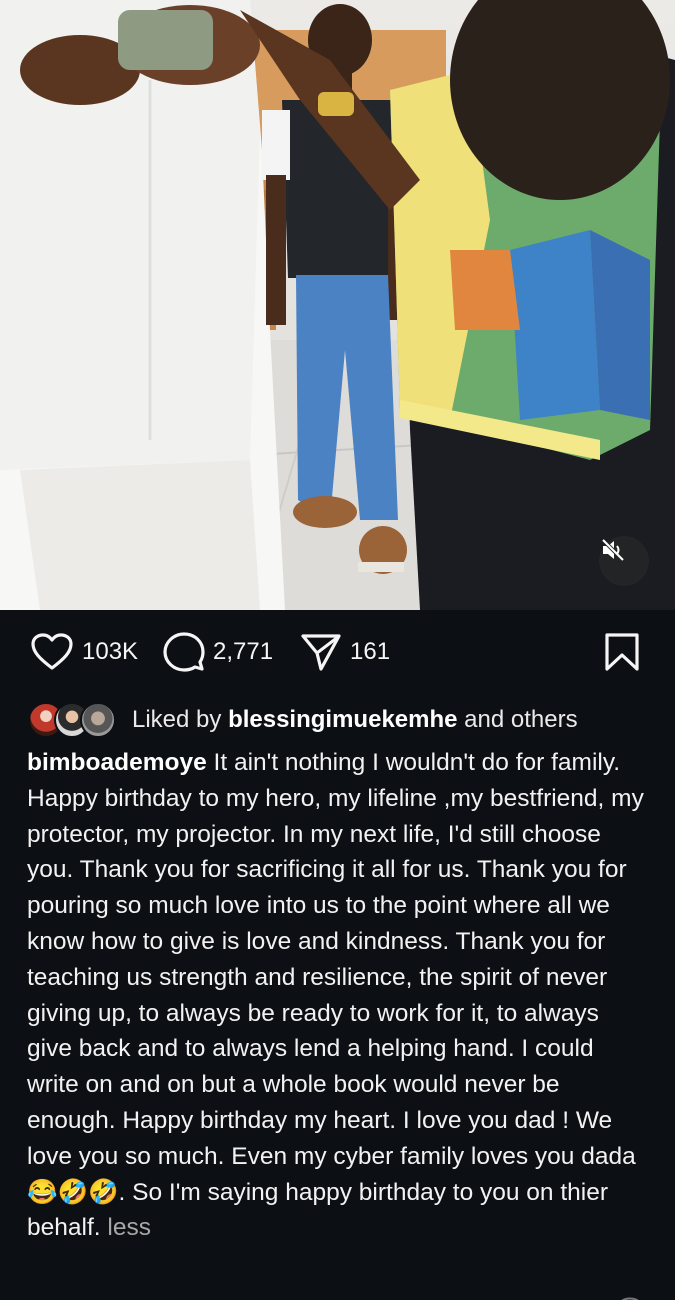  I want to click on comments-count: 2,771, so click(243, 652).